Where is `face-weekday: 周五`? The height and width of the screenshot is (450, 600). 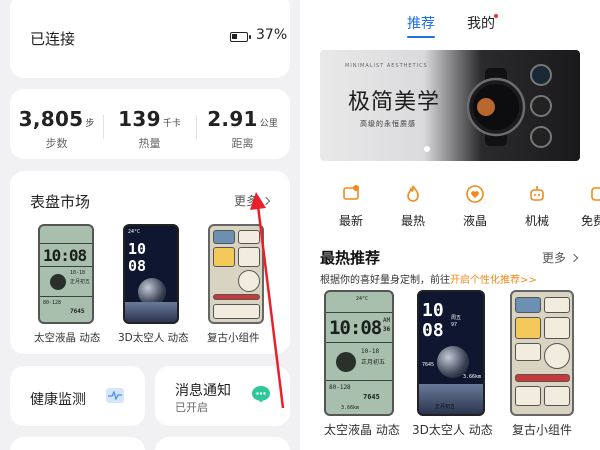 face-weekday: 周五 is located at coordinates (456, 318).